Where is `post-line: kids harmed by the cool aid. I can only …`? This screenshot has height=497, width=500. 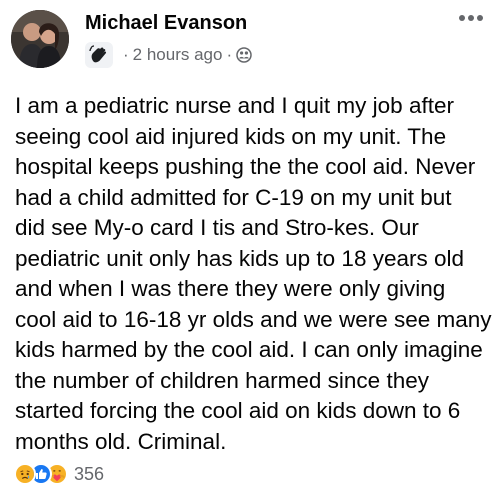
post-line: kids harmed by the cool aid. I can only … is located at coordinates (249, 349).